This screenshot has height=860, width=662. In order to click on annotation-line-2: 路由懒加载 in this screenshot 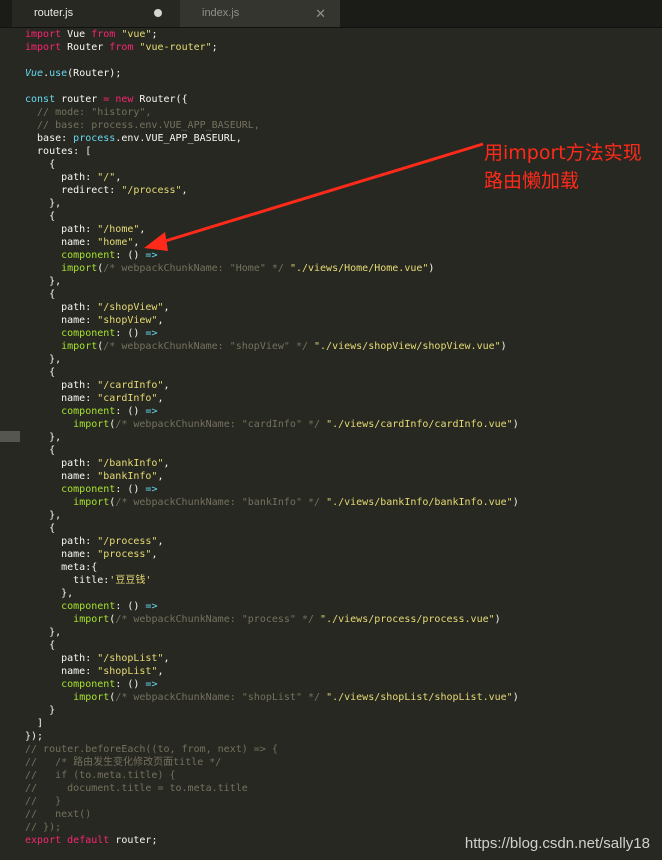, I will do `click(532, 181)`.